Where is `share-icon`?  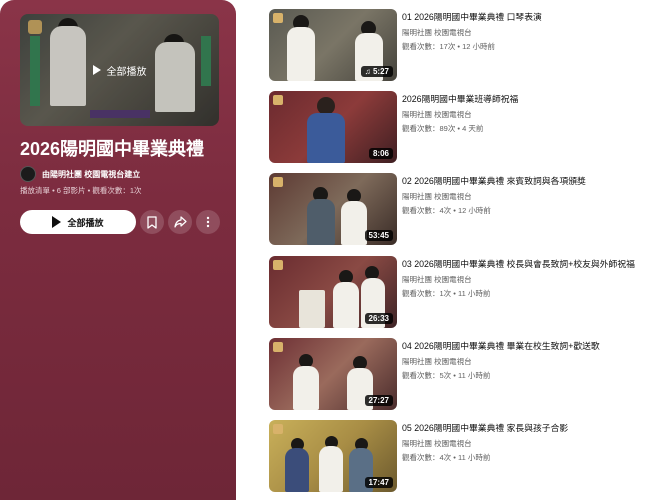
share-icon is located at coordinates (180, 222).